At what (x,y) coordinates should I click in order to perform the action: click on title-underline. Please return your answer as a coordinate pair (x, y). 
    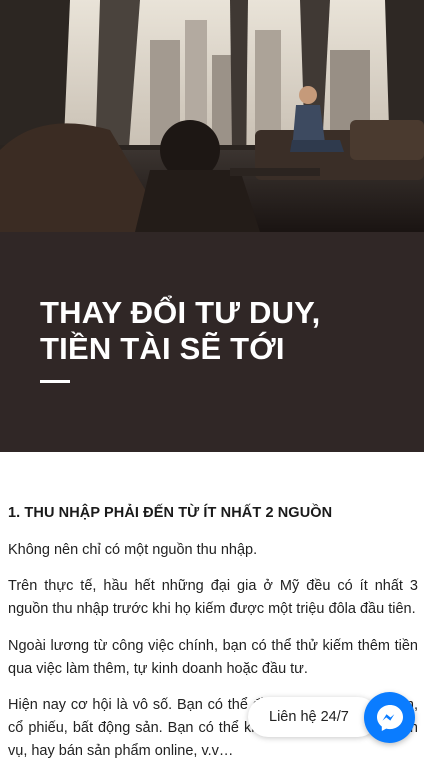
    Looking at the image, I should click on (55, 381).